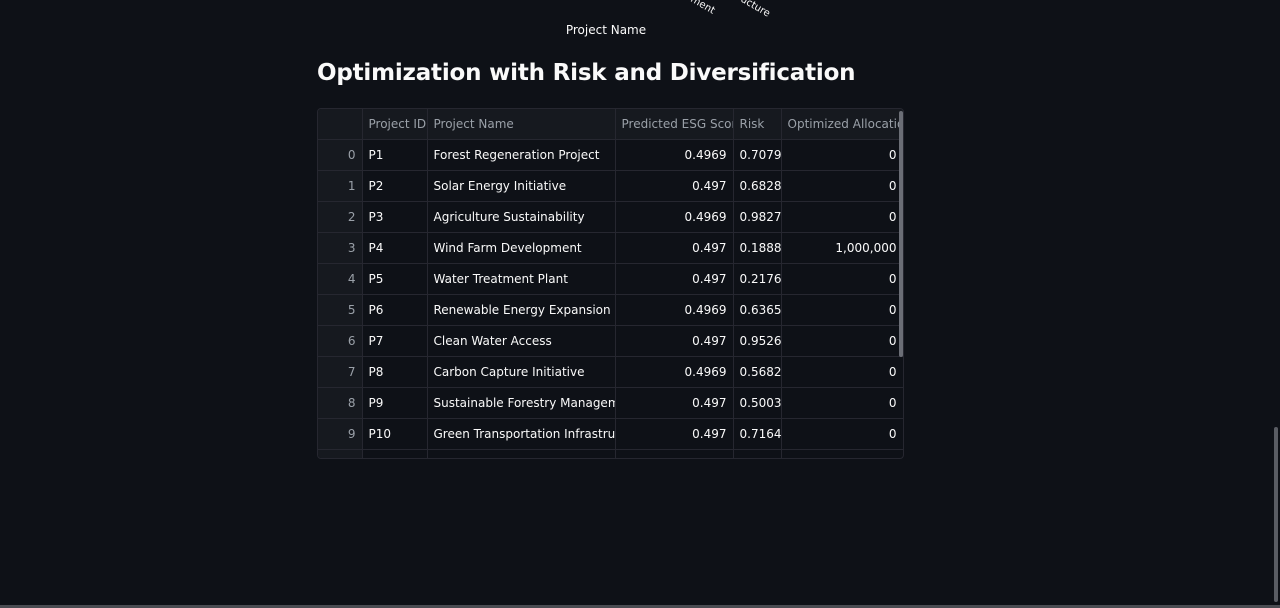 The image size is (1280, 608). What do you see at coordinates (757, 248) in the screenshot?
I see `risk-cell: 0.1888` at bounding box center [757, 248].